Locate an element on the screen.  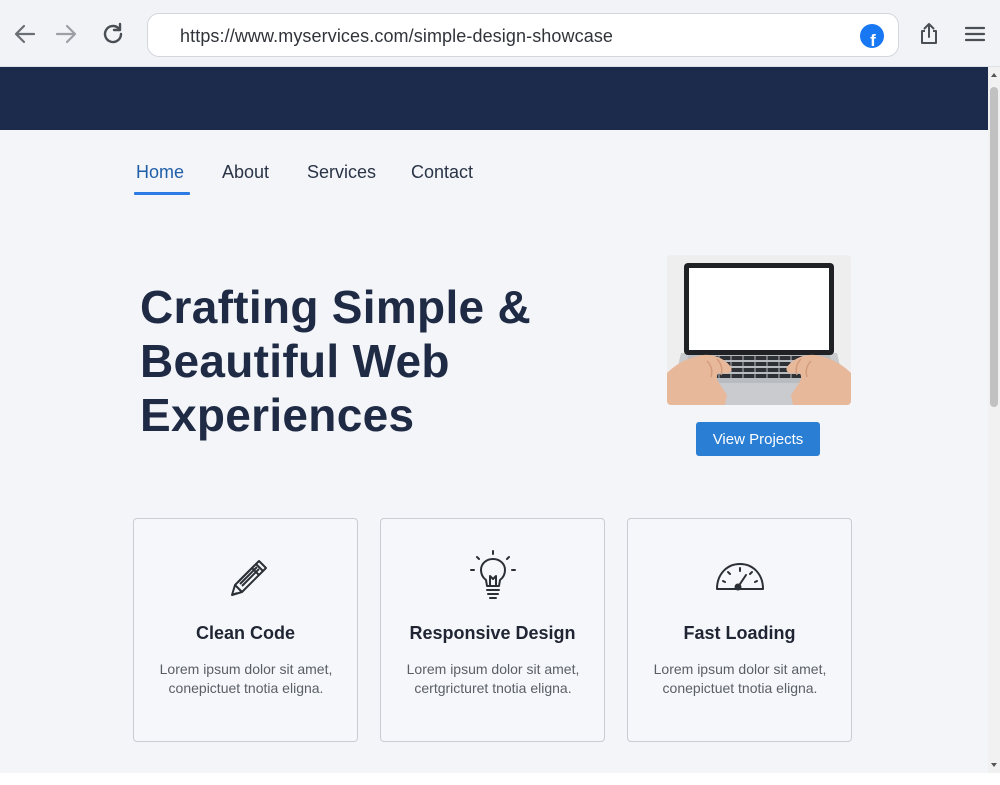
nav-home: Home is located at coordinates (160, 172).